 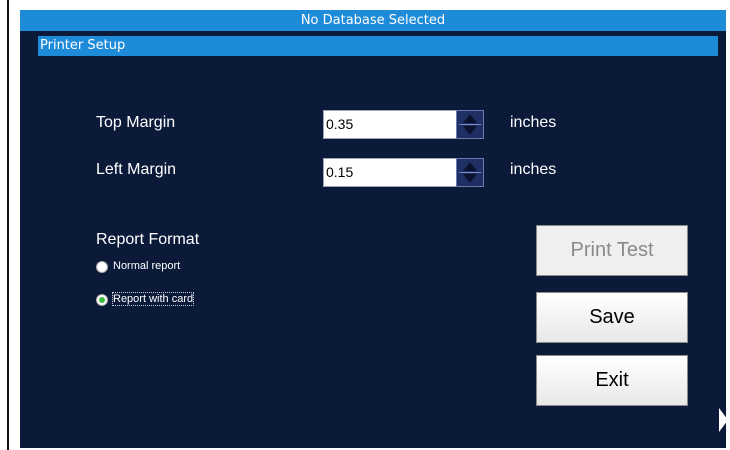 What do you see at coordinates (102, 267) in the screenshot?
I see `normal-report-radio` at bounding box center [102, 267].